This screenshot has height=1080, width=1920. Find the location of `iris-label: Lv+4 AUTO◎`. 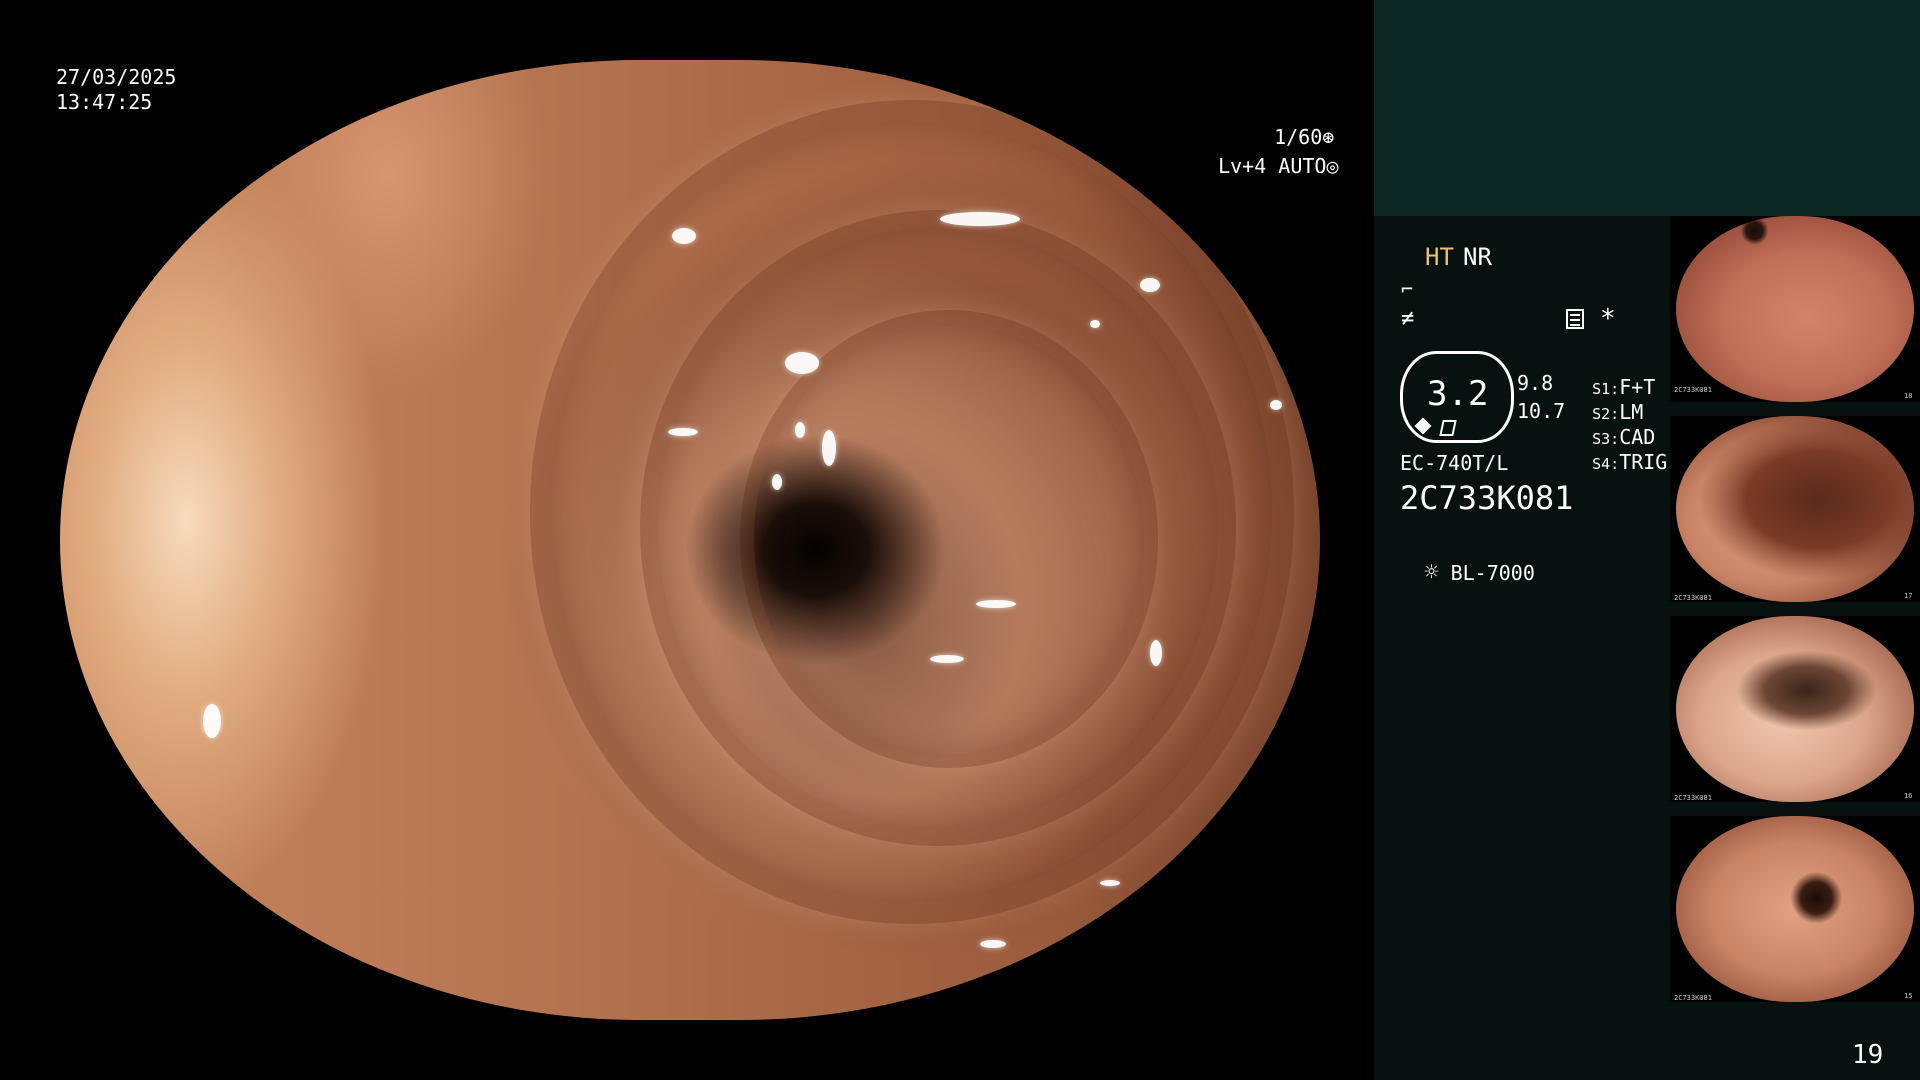

iris-label: Lv+4 AUTO◎ is located at coordinates (1266, 153).